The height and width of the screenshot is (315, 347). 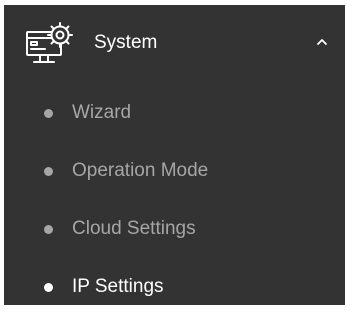 I want to click on system-menu-title: System, so click(x=126, y=42).